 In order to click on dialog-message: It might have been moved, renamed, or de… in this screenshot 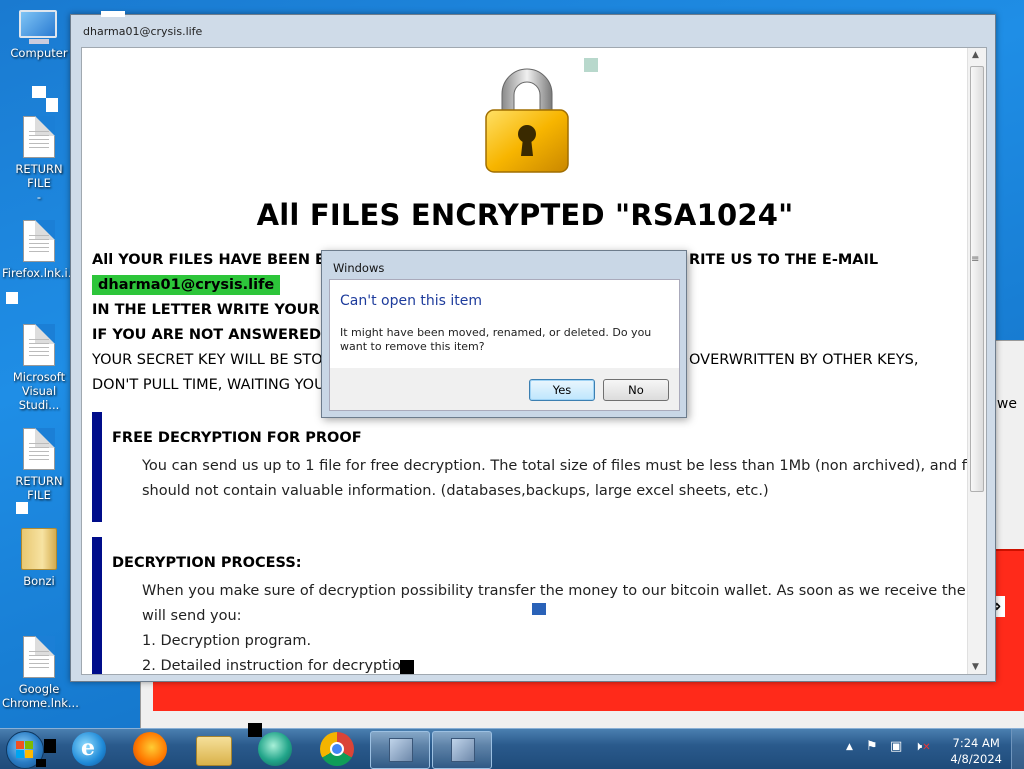, I will do `click(496, 339)`.